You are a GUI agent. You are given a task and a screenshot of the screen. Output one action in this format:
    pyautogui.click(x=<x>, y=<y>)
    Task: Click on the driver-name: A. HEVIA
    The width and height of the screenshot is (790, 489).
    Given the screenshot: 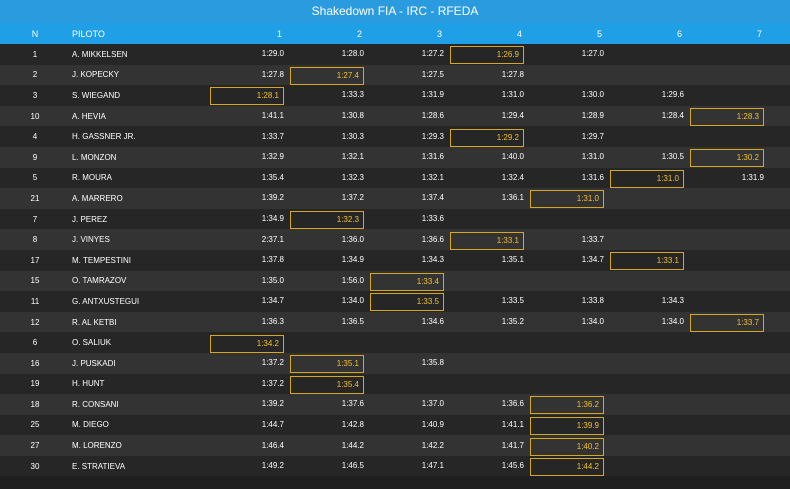 What is the action you would take?
    pyautogui.click(x=89, y=116)
    